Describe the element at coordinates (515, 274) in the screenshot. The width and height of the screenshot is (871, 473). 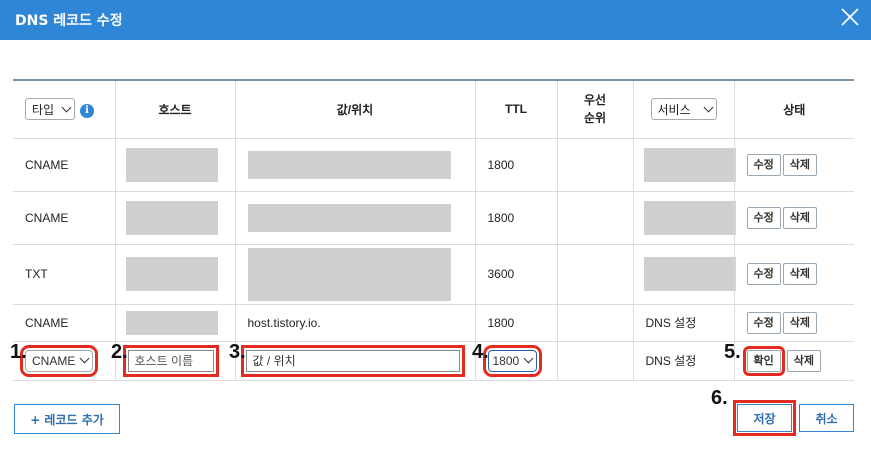
I see `record-ttl: 3600` at that location.